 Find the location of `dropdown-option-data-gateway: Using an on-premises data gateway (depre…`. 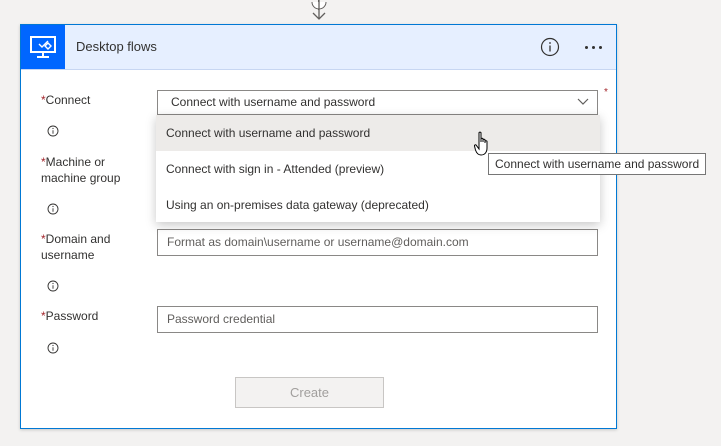

dropdown-option-data-gateway: Using an on-premises data gateway (depre… is located at coordinates (378, 205).